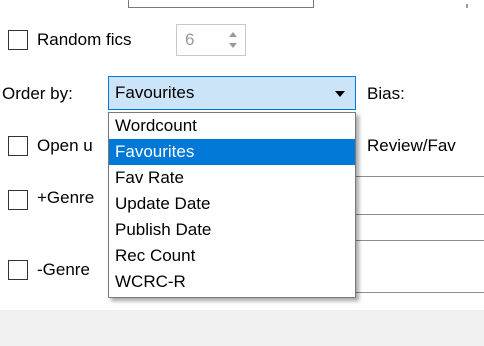 The image size is (484, 346). What do you see at coordinates (340, 94) in the screenshot?
I see `chevron-down-icon` at bounding box center [340, 94].